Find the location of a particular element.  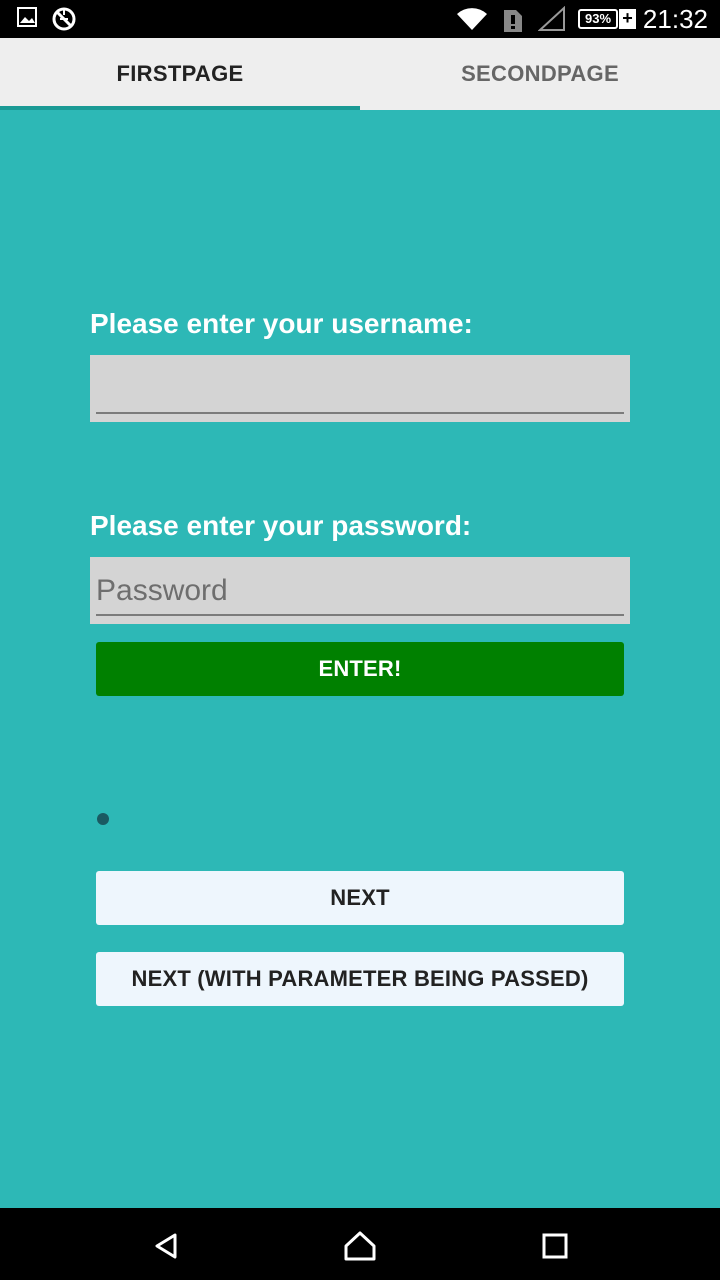

sync-disabled-icon is located at coordinates (64, 19).